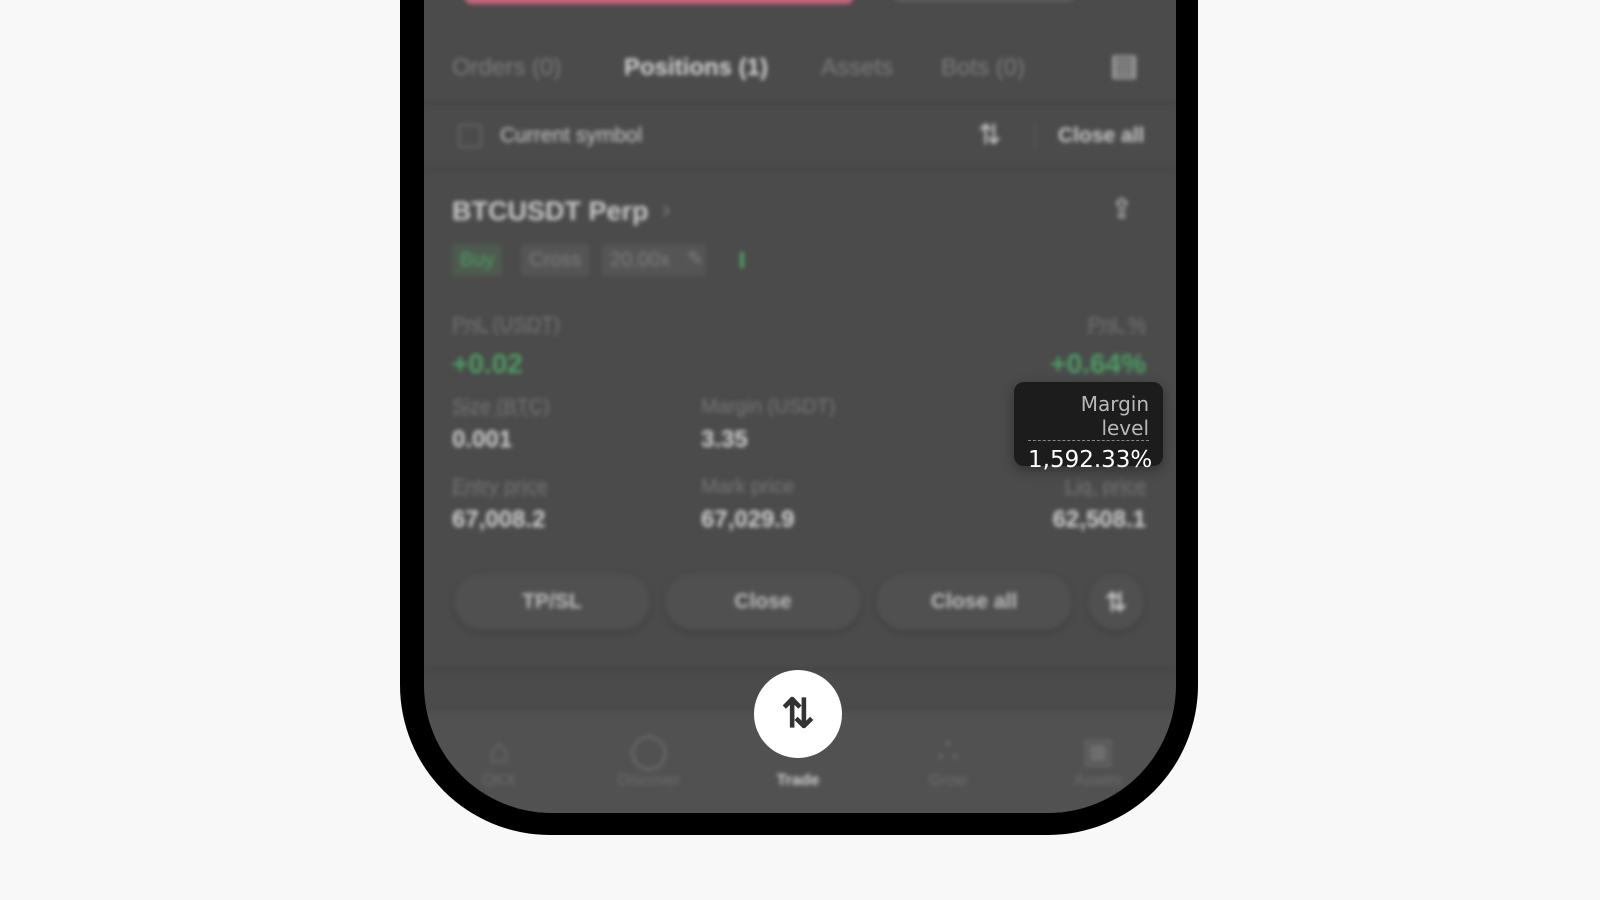  What do you see at coordinates (500, 487) in the screenshot?
I see `entry-price-label: Entry price` at bounding box center [500, 487].